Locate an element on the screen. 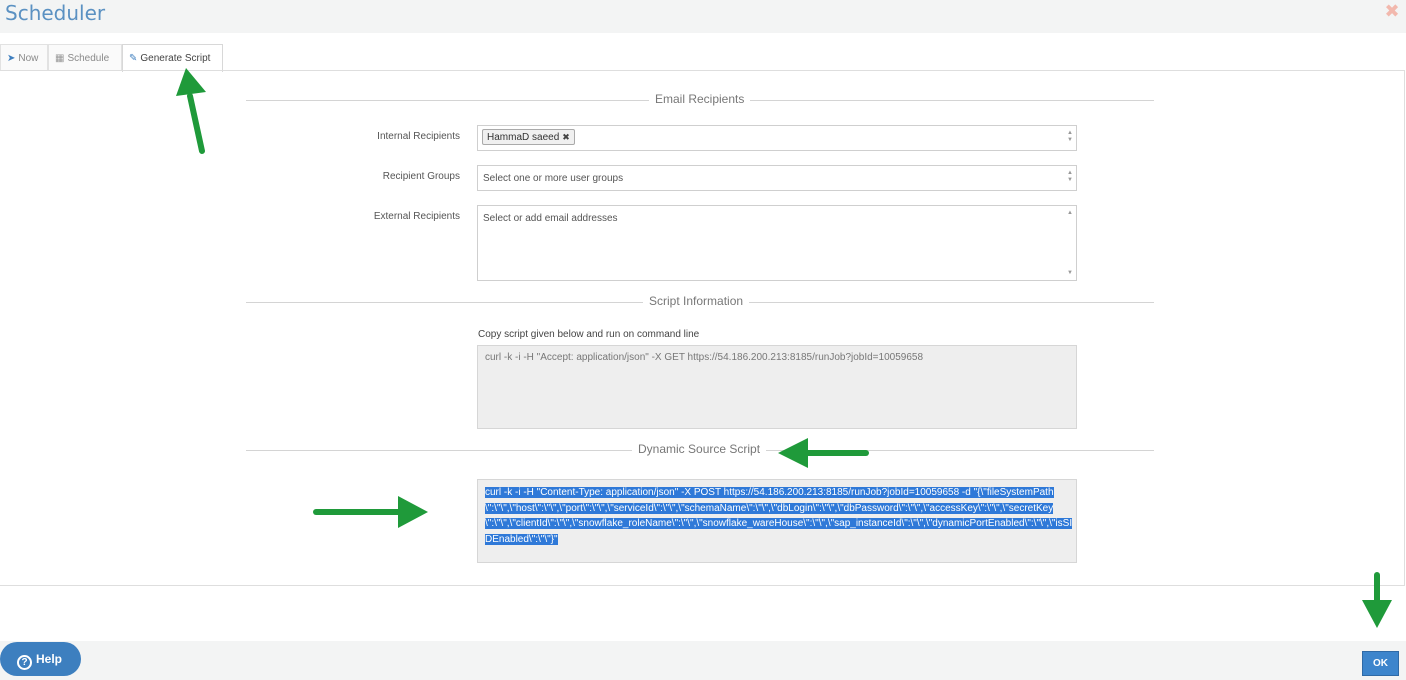 The height and width of the screenshot is (680, 1406). tab-schedule-label: Schedule is located at coordinates (88, 58).